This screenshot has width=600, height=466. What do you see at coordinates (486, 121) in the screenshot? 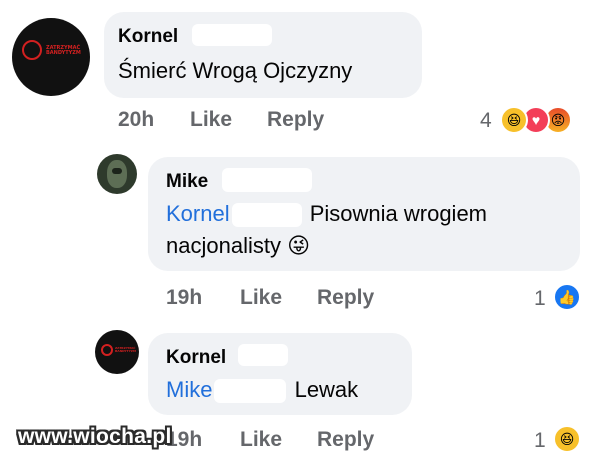
I see `reaction-count: 4` at bounding box center [486, 121].